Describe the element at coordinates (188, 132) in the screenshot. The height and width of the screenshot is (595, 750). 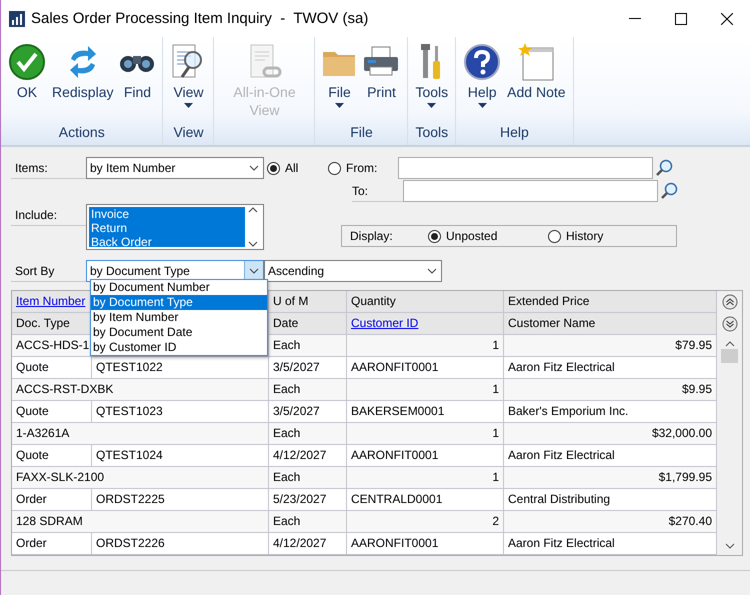
I see `group-label: View` at that location.